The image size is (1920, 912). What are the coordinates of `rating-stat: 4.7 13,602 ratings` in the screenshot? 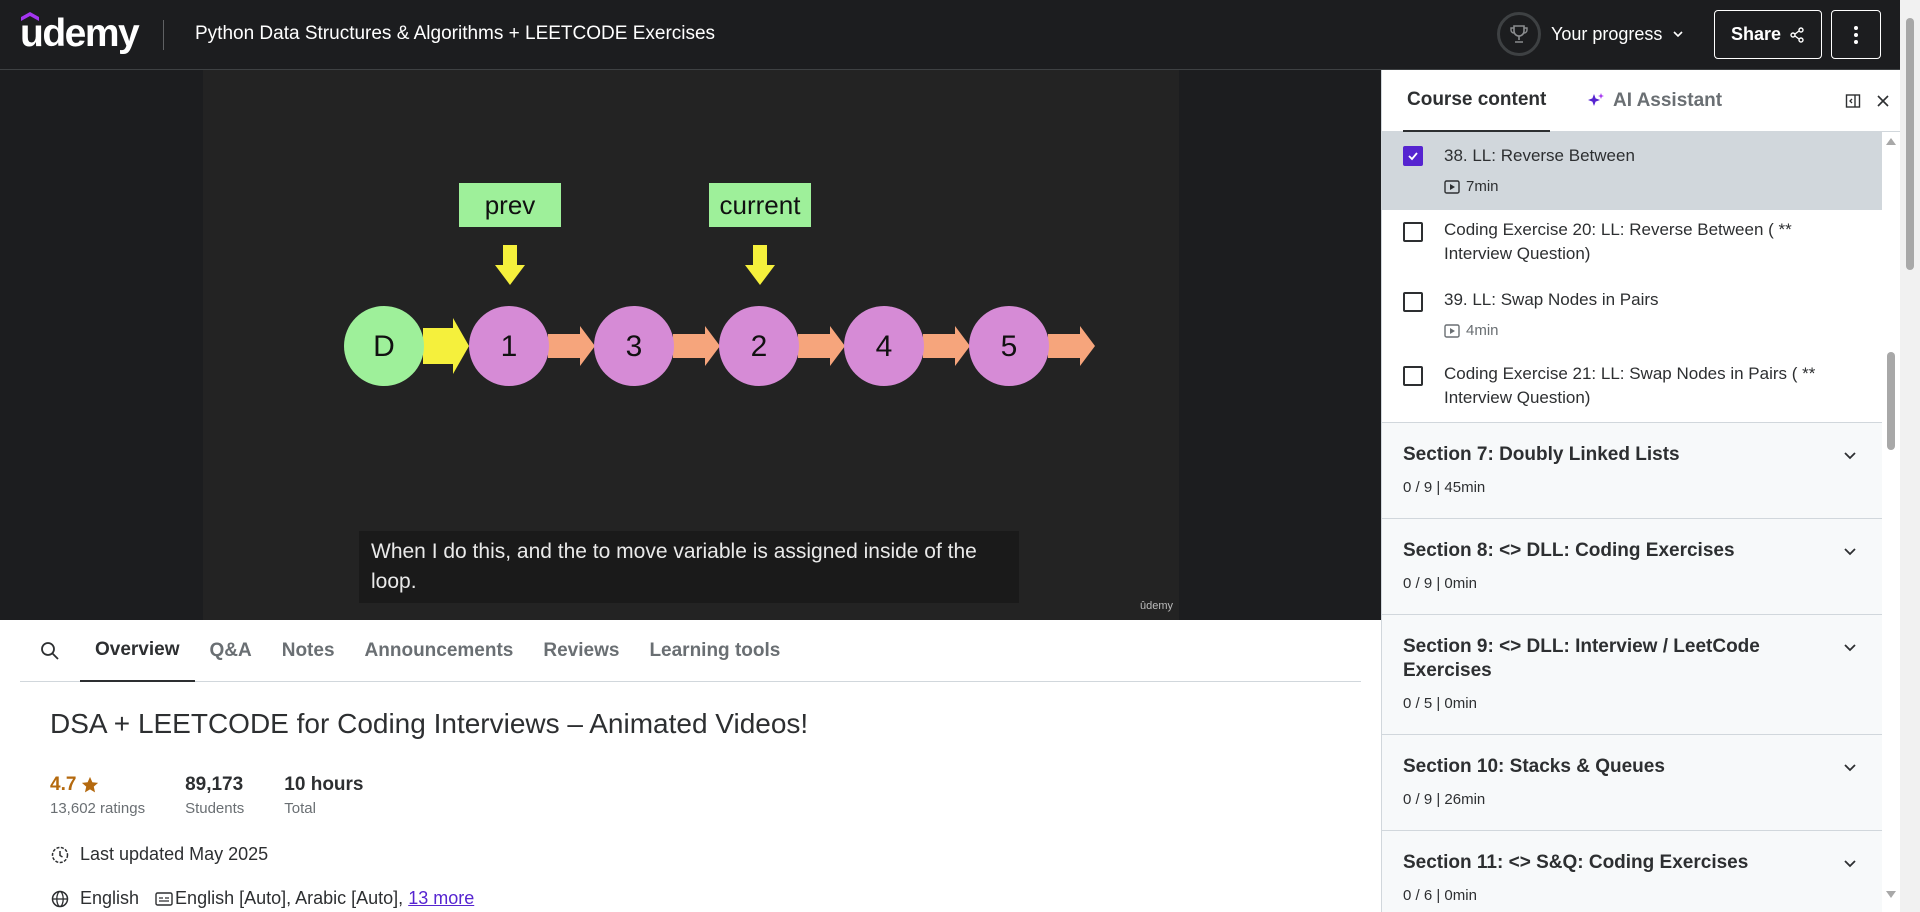 It's located at (97, 795).